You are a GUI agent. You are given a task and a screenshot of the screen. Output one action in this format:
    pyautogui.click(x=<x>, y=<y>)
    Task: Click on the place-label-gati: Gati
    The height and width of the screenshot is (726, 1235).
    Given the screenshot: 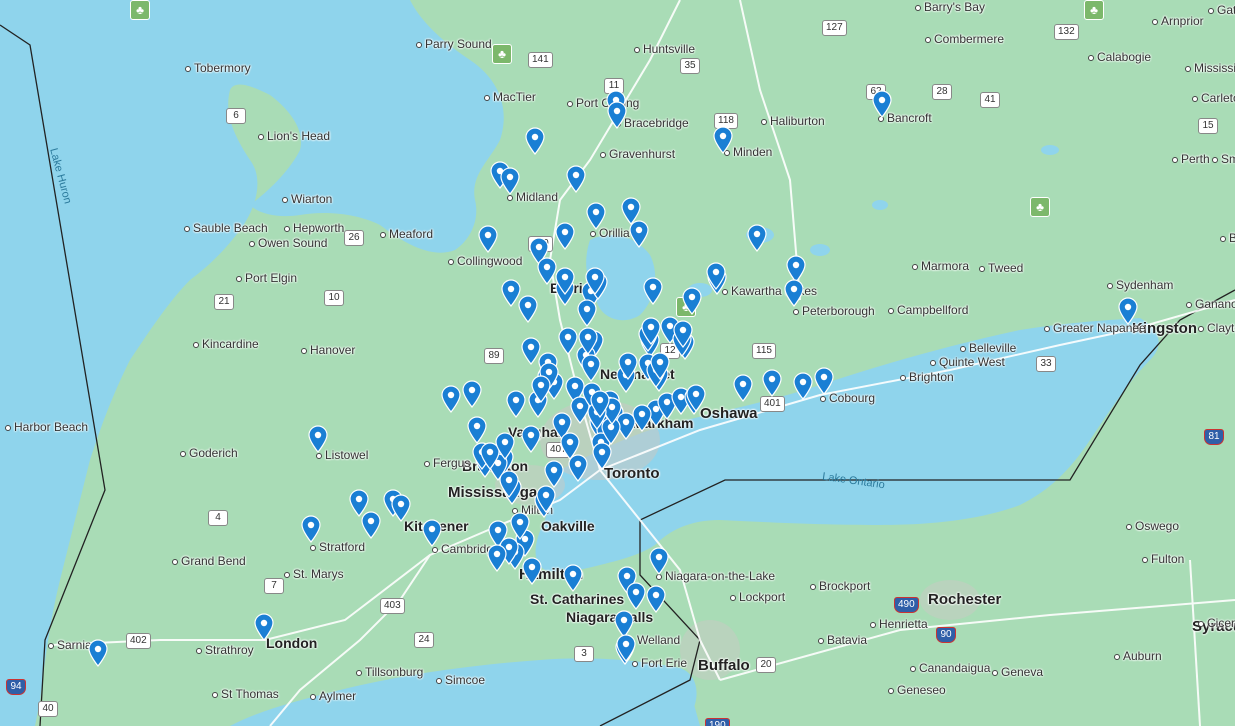 What is the action you would take?
    pyautogui.click(x=1221, y=10)
    